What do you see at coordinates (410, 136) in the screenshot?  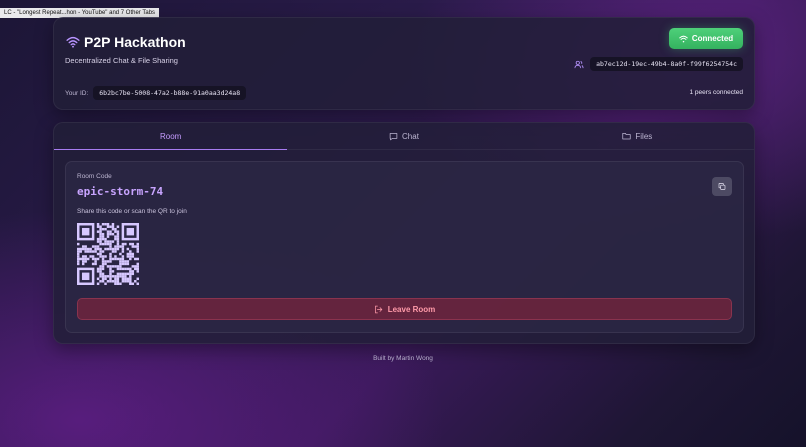 I see `tab-chat-label: Chat` at bounding box center [410, 136].